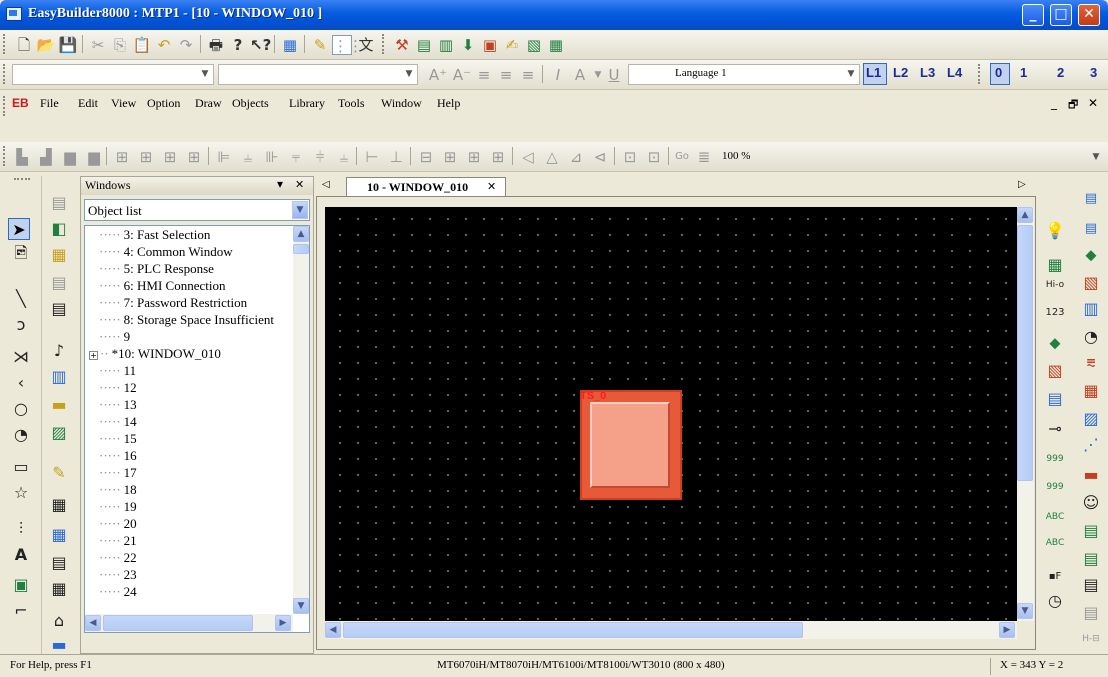 This screenshot has width=1108, height=677. I want to click on cut-icon: ✂, so click(98, 45).